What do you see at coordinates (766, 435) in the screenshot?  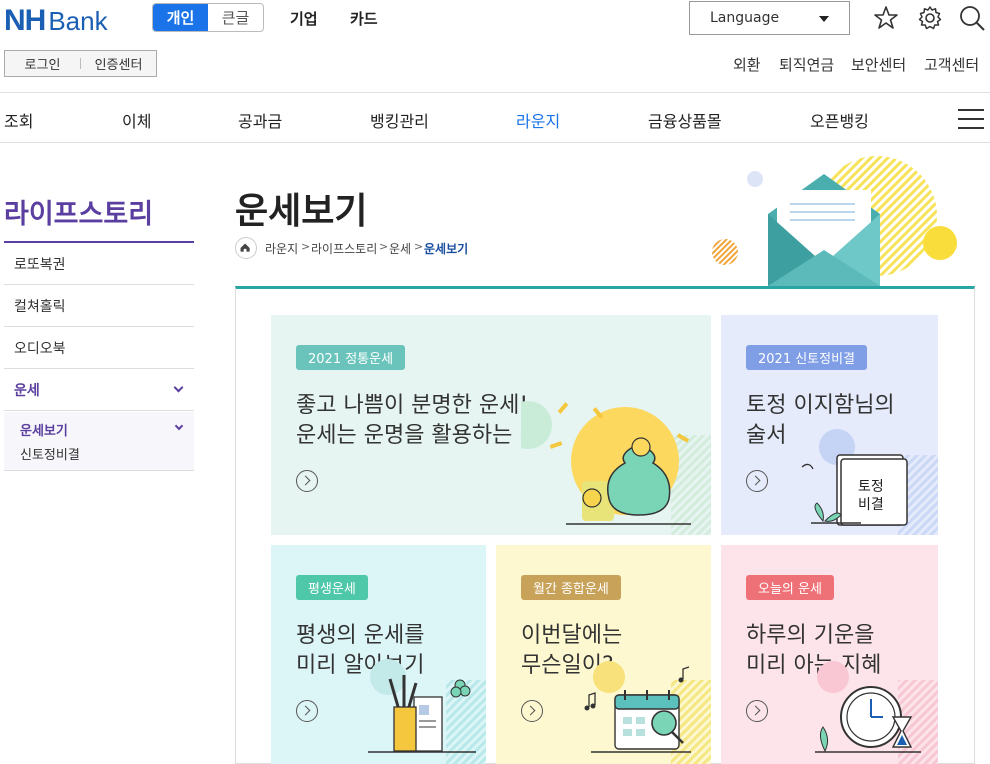 I see `card-headline: 술서` at bounding box center [766, 435].